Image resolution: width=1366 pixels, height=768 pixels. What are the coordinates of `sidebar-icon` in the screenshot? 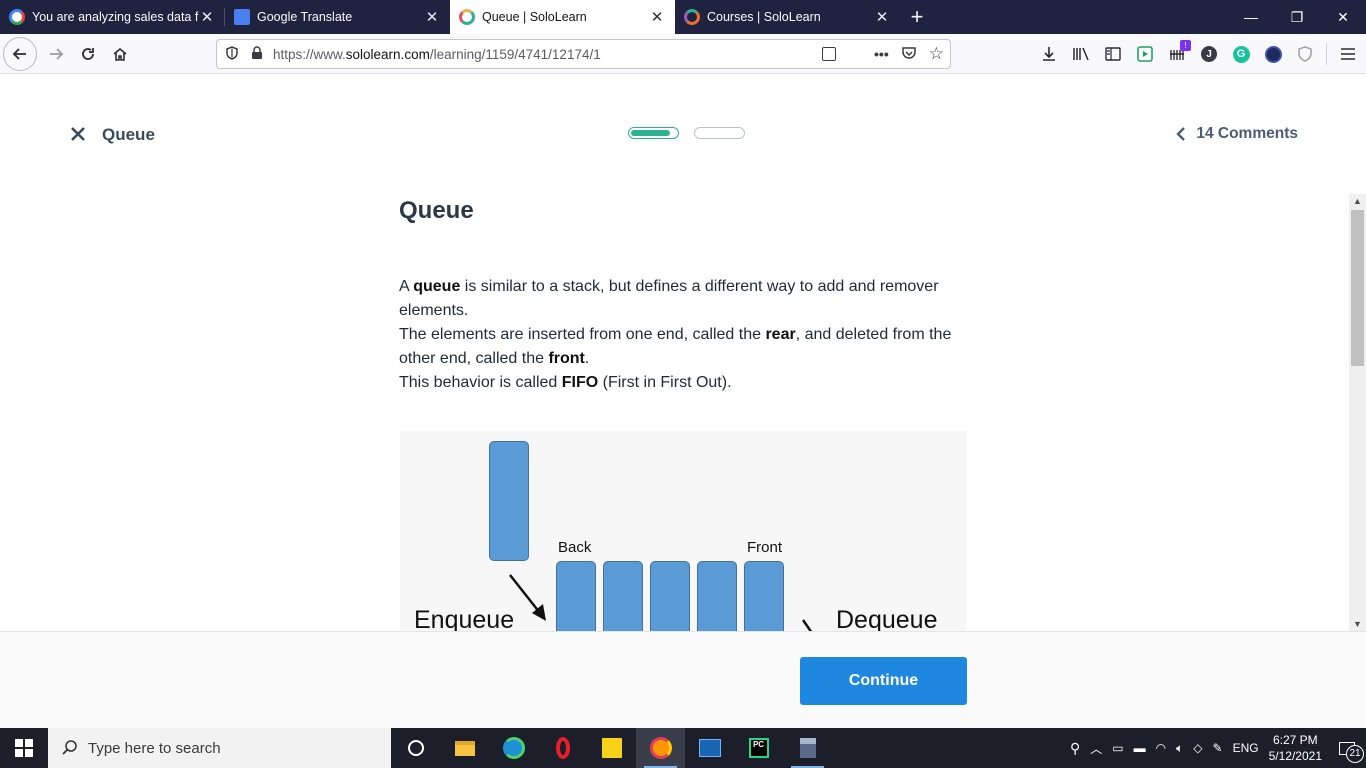 It's located at (1113, 54).